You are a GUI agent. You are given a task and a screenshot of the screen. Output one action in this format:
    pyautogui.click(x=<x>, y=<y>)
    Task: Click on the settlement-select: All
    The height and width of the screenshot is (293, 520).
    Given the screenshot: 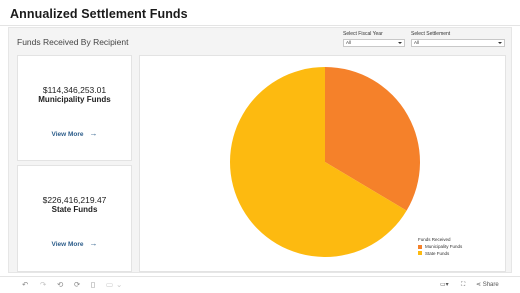 What is the action you would take?
    pyautogui.click(x=458, y=43)
    